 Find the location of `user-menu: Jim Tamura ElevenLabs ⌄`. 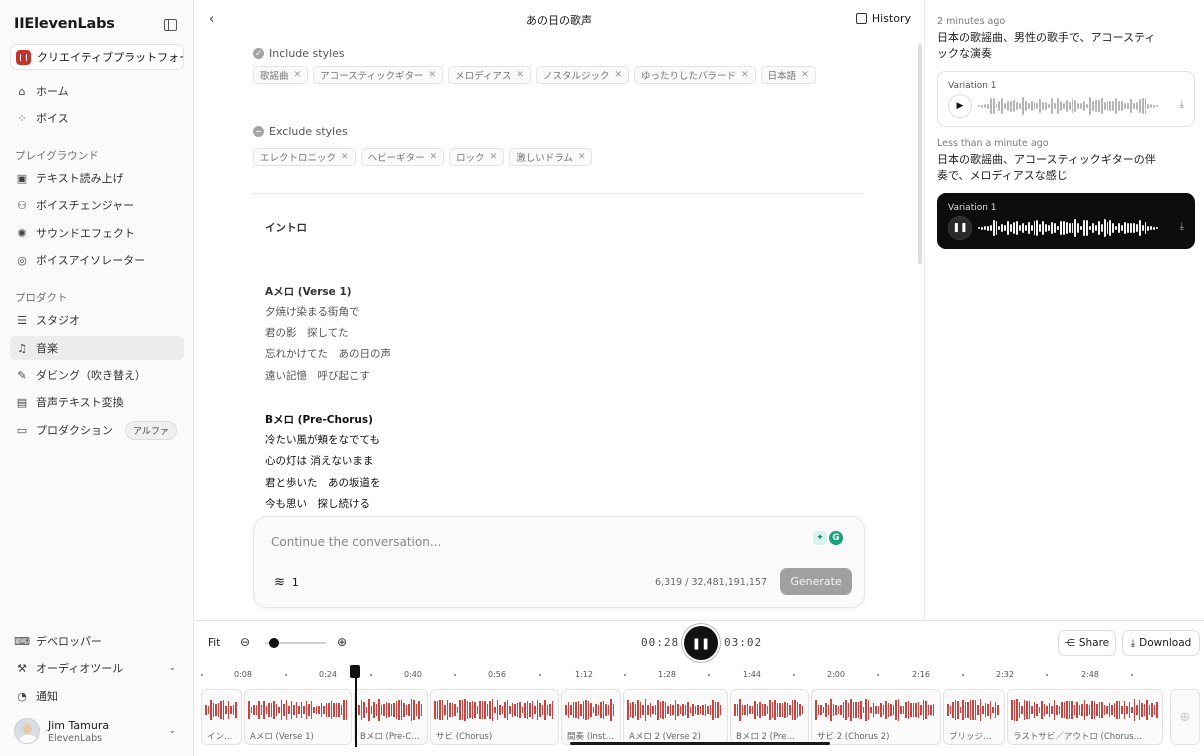

user-menu: Jim Tamura ElevenLabs ⌄ is located at coordinates (99, 731).